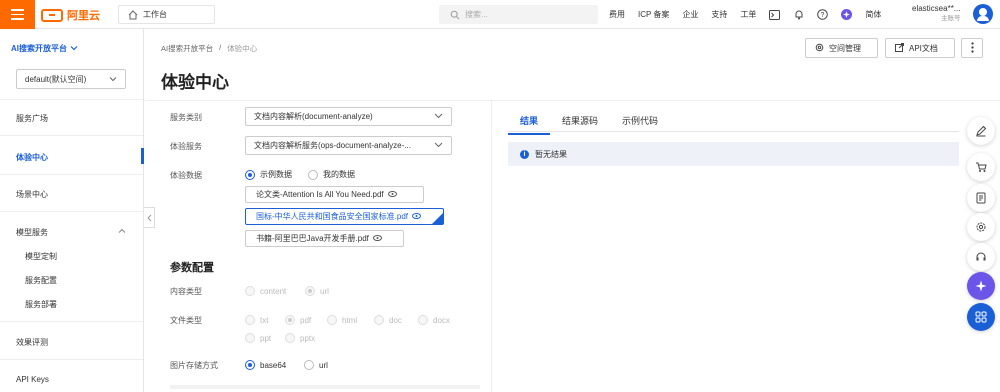  What do you see at coordinates (187, 48) in the screenshot?
I see `breadcrumb-root: AI搜索开放平台` at bounding box center [187, 48].